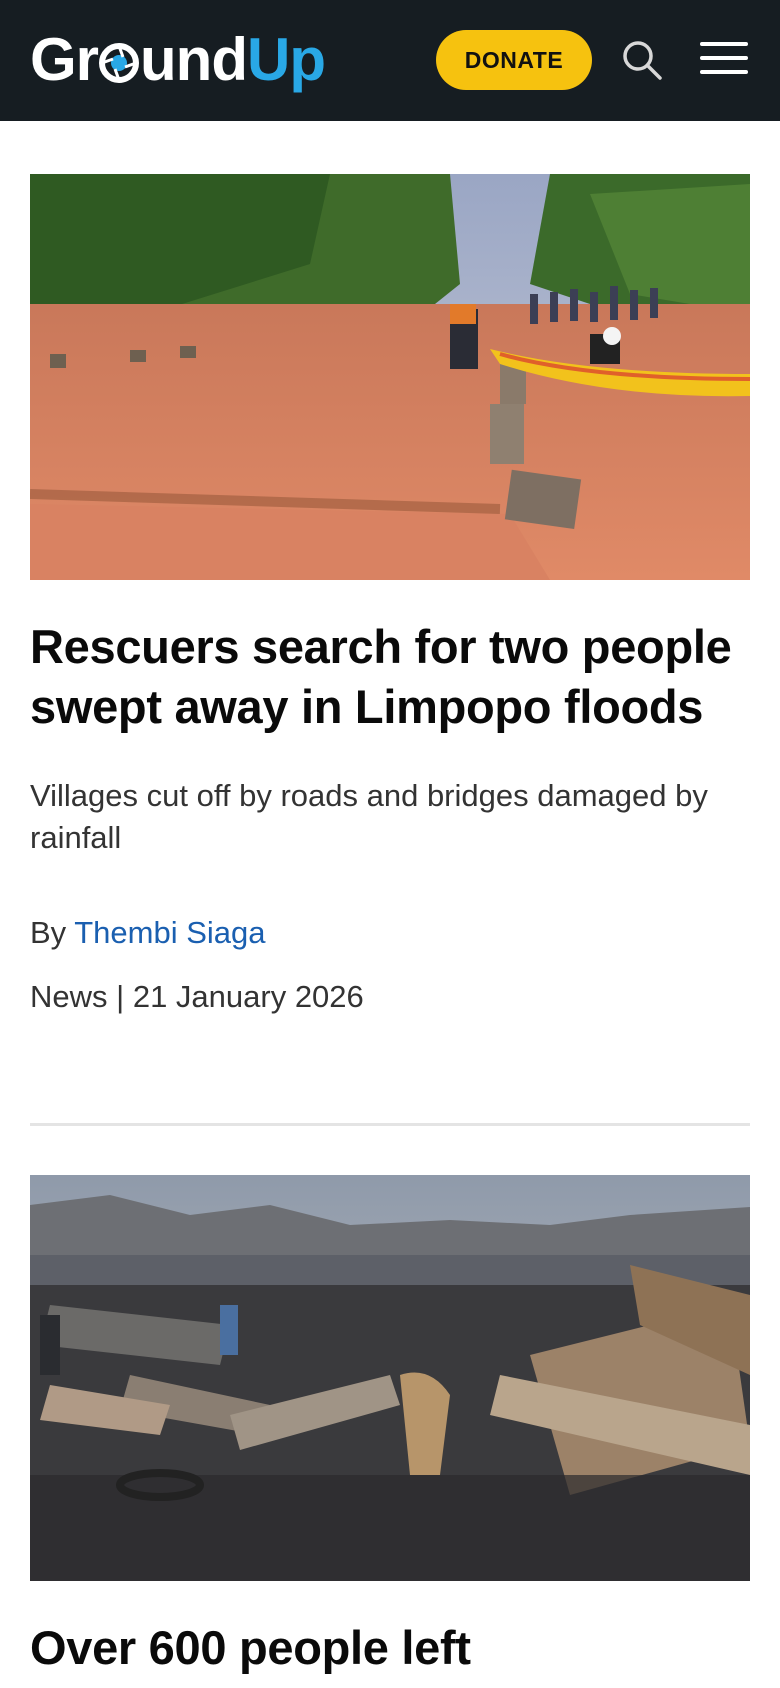  What do you see at coordinates (724, 44) in the screenshot?
I see `hamburger-menu-icon` at bounding box center [724, 44].